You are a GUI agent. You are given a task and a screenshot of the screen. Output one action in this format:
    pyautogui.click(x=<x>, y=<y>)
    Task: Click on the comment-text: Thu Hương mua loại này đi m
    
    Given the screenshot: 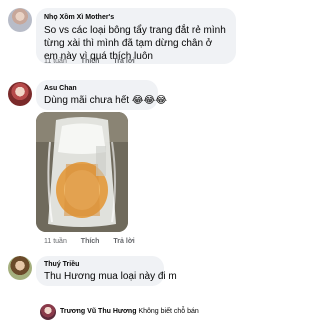 What is the action you would take?
    pyautogui.click(x=110, y=276)
    